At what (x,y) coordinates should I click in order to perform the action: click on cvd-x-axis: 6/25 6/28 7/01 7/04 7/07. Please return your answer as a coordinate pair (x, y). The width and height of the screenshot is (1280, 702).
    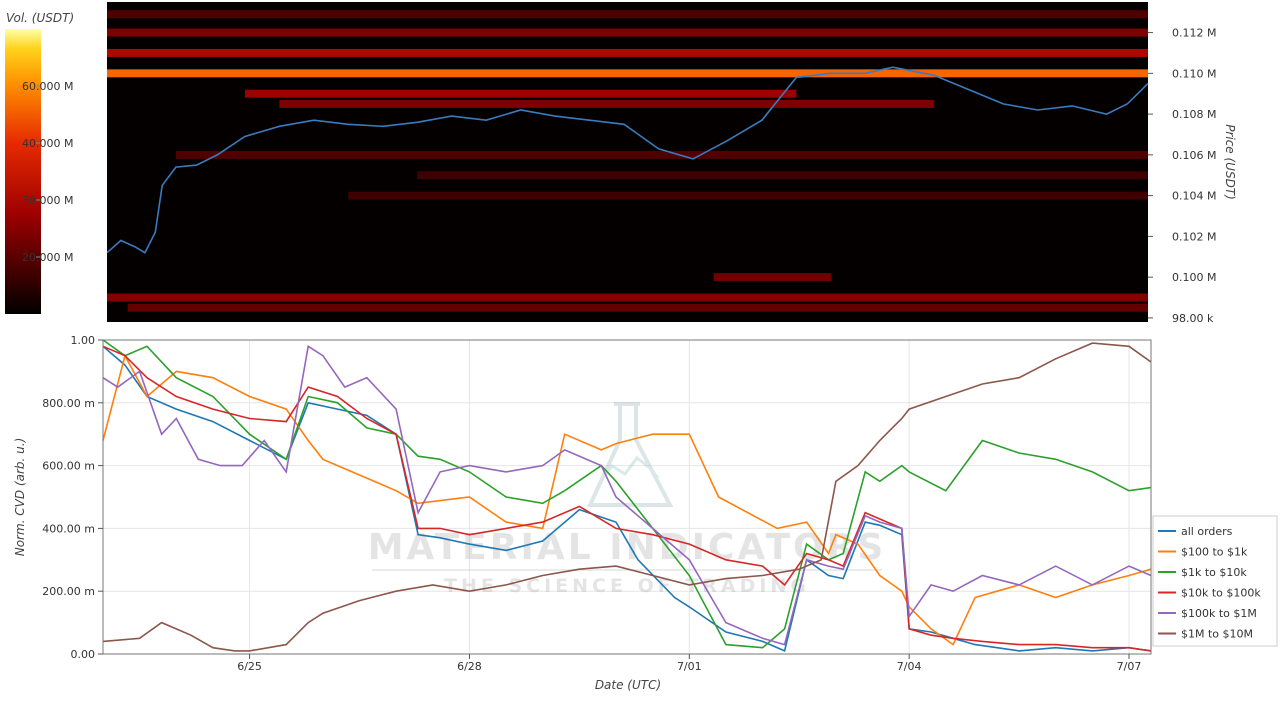
    Looking at the image, I should click on (689, 663).